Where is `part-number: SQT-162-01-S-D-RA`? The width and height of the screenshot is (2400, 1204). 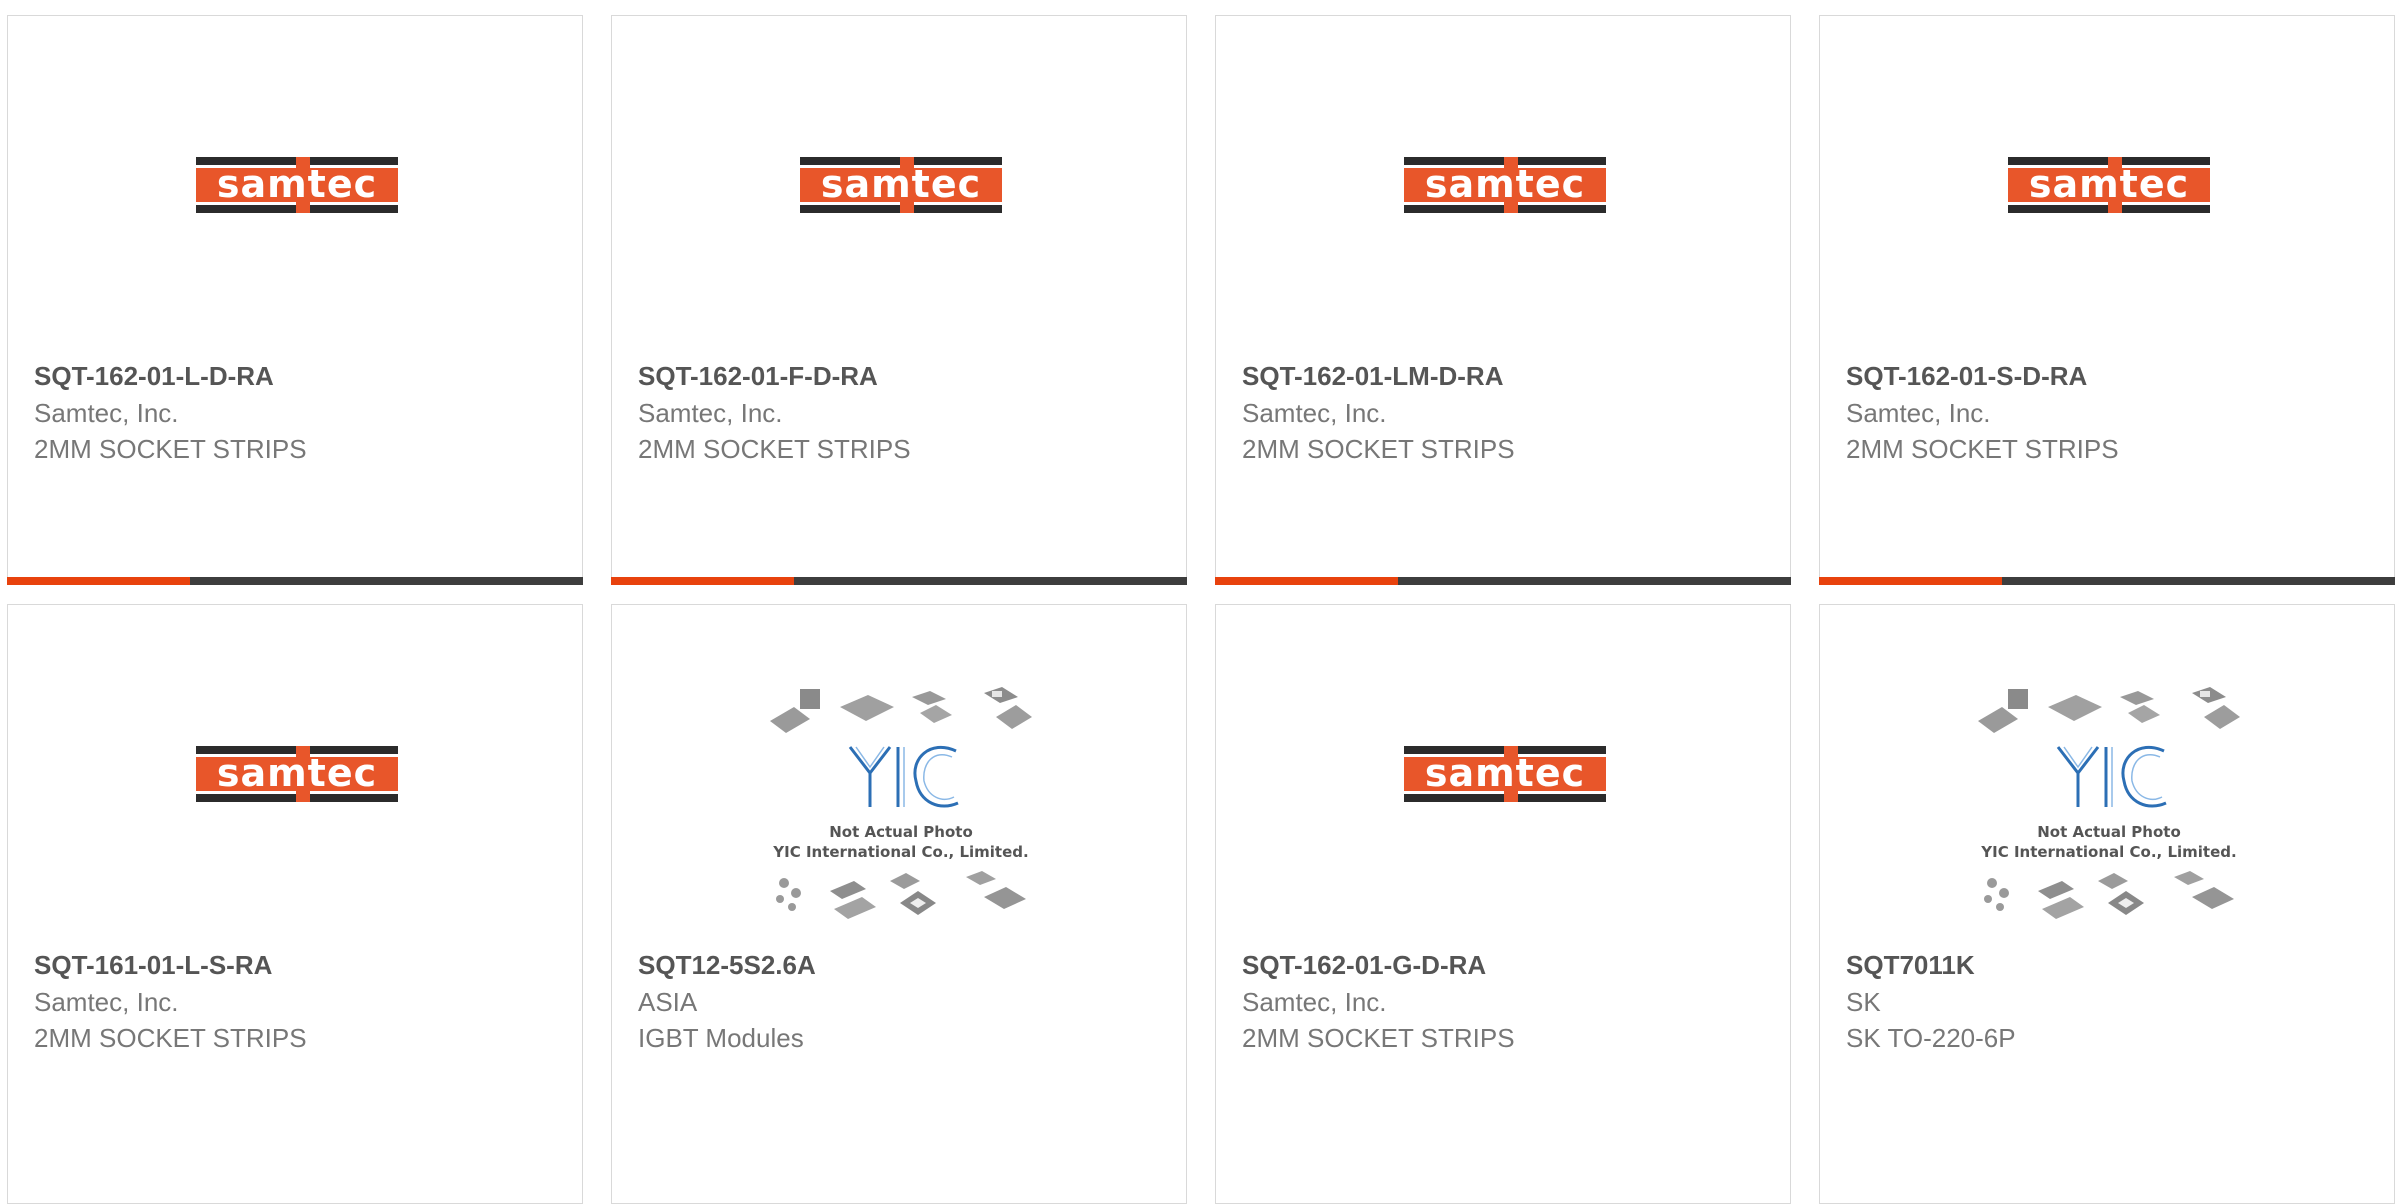
part-number: SQT-162-01-S-D-RA is located at coordinates (1966, 376).